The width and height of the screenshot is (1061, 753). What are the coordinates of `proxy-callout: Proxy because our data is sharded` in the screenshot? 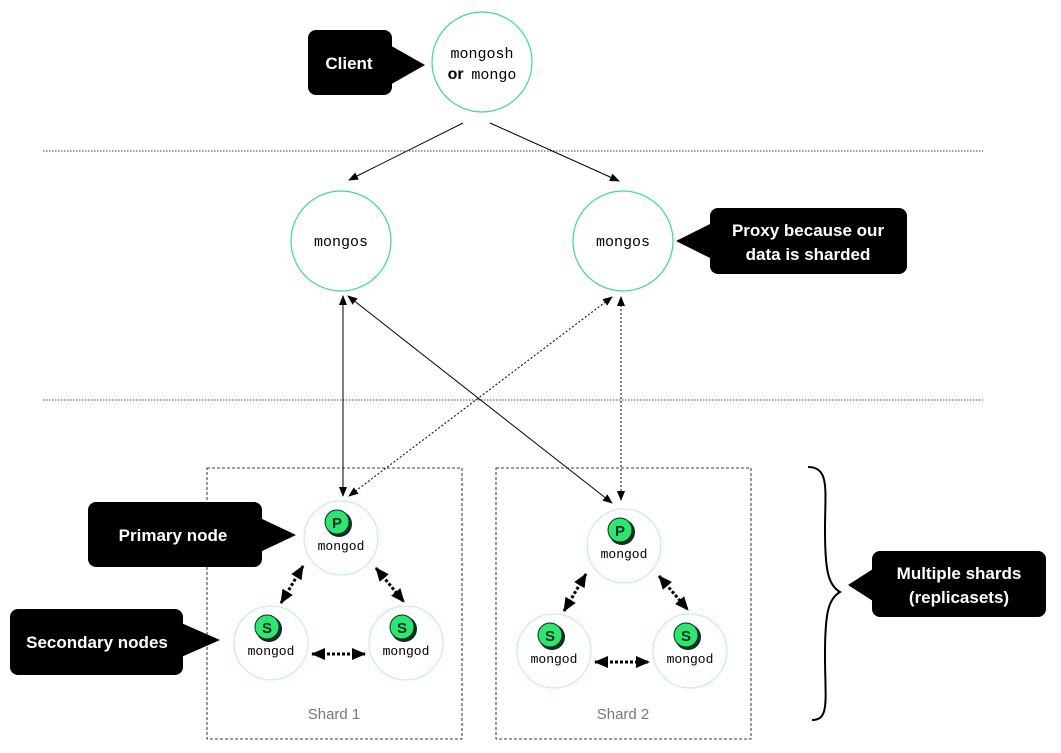 It's located at (791, 241).